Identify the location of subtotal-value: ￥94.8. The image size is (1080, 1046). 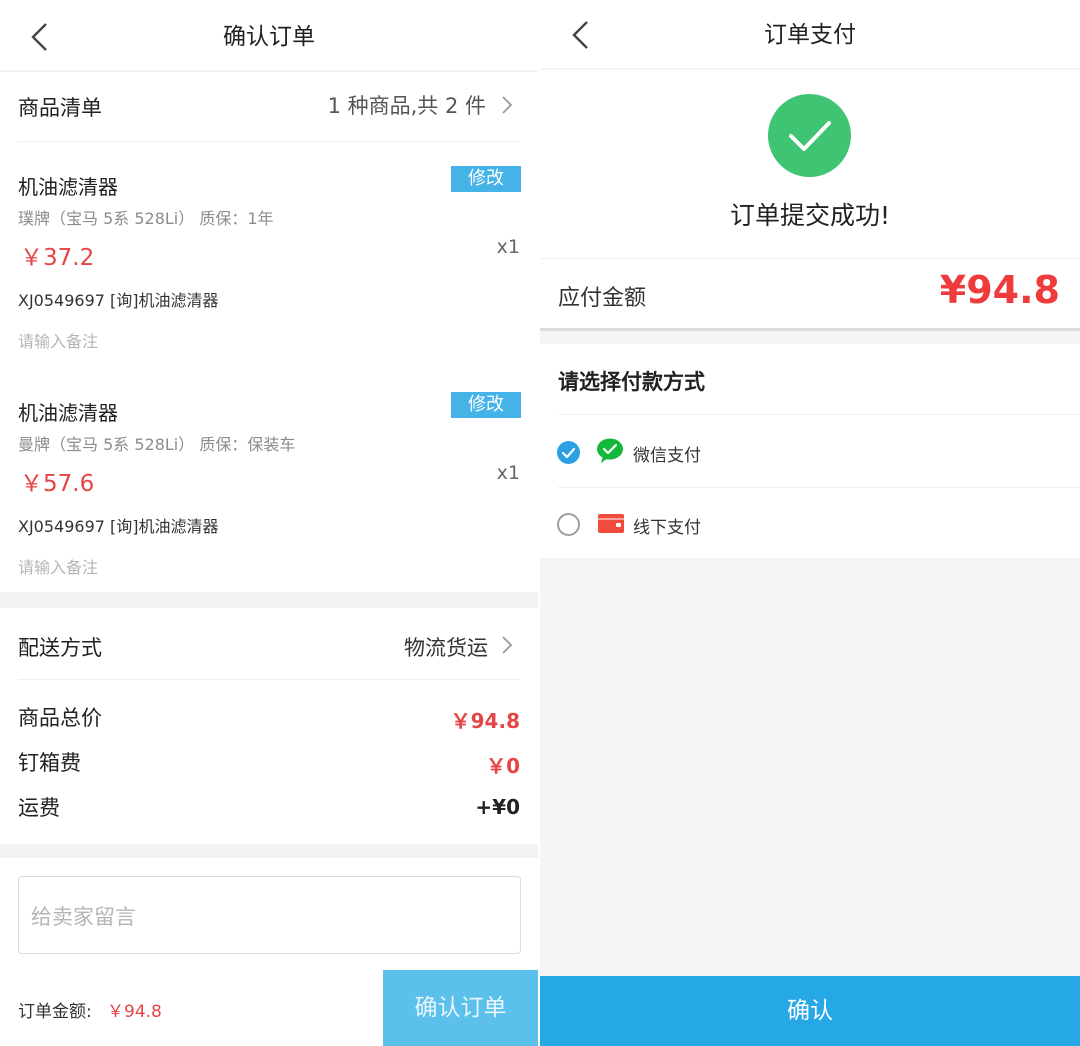
(485, 721).